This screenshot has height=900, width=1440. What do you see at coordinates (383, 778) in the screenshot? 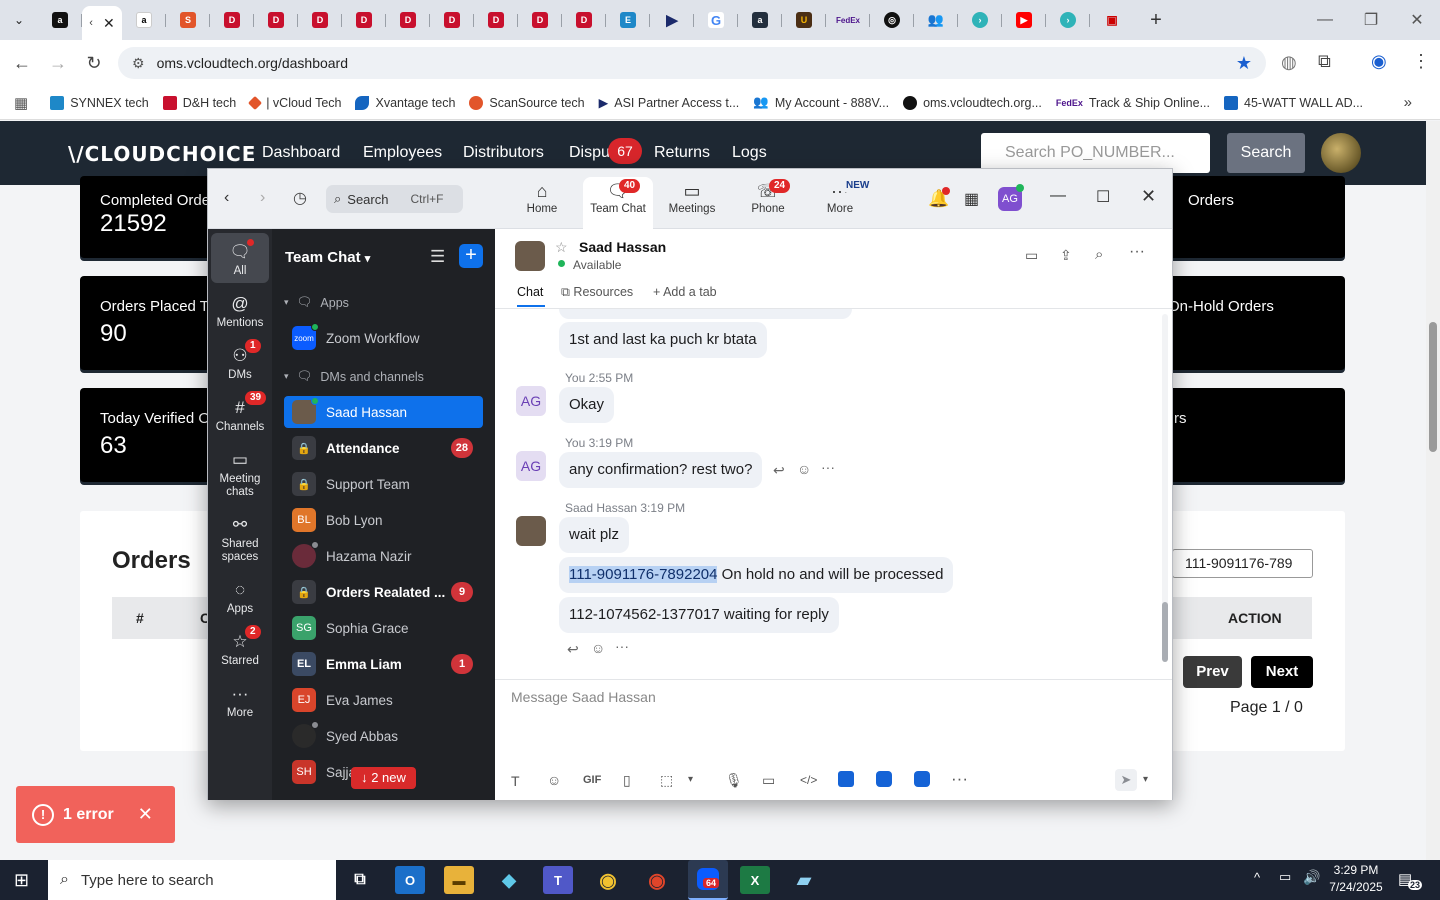
I see `new-messages-pill: ↓ 2 new` at bounding box center [383, 778].